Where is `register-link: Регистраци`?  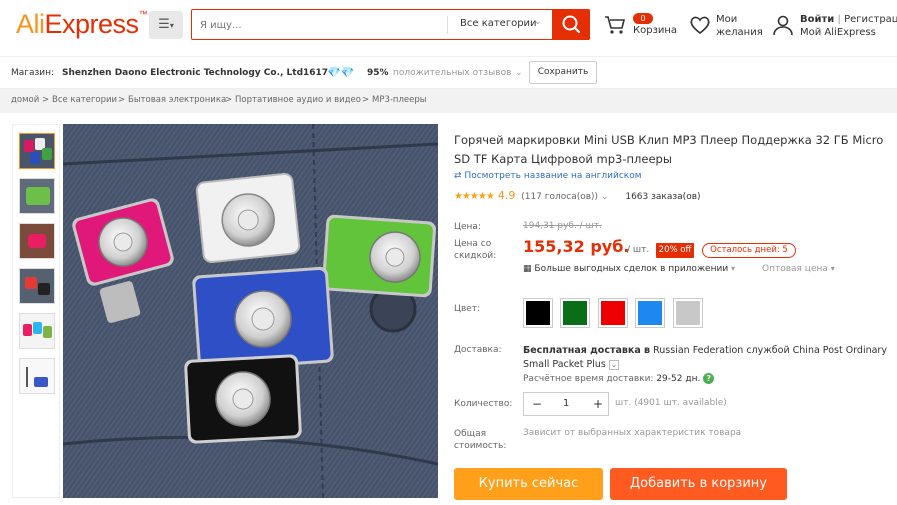 register-link: Регистраци is located at coordinates (870, 19).